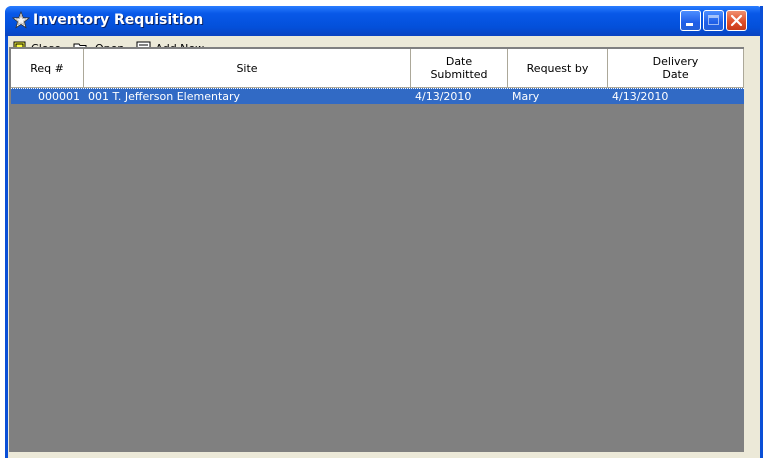  What do you see at coordinates (118, 20) in the screenshot?
I see `window-title: Inventory Requisition` at bounding box center [118, 20].